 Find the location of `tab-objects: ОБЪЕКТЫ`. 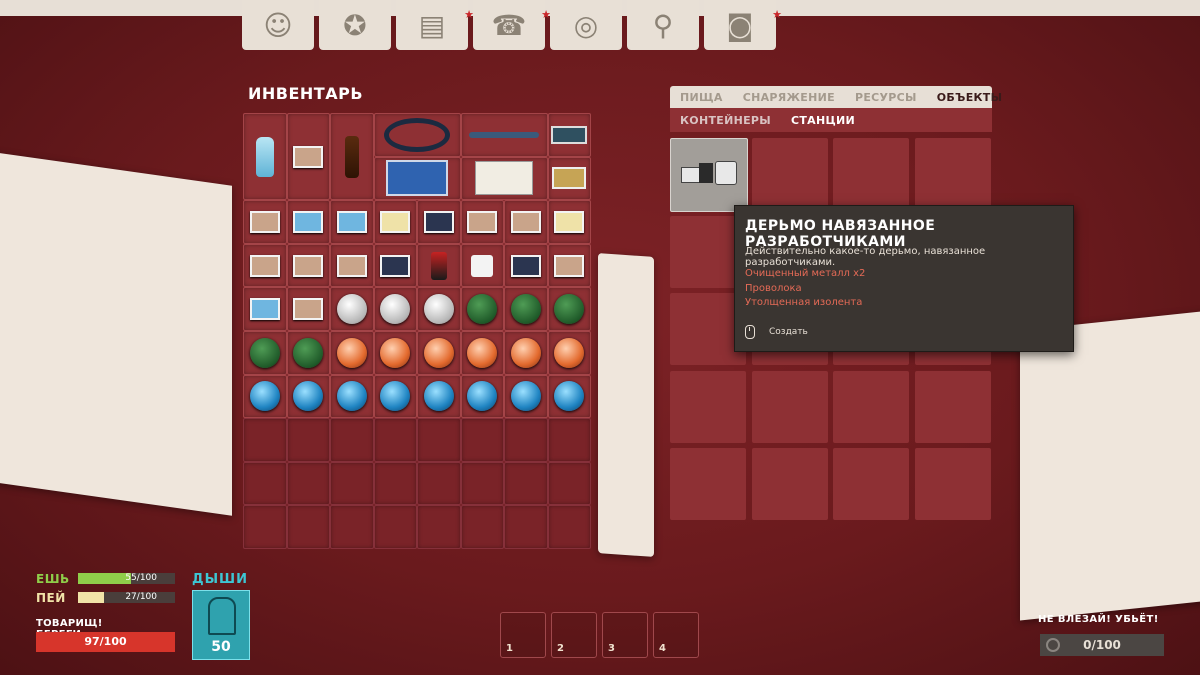

tab-objects: ОБЪЕКТЫ is located at coordinates (970, 97).